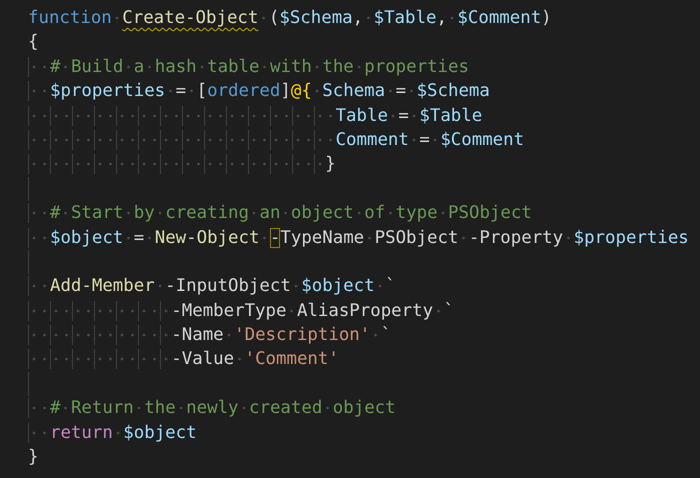  I want to click on code-line: # Start by creating an object of type PSObject, so click(280, 213).